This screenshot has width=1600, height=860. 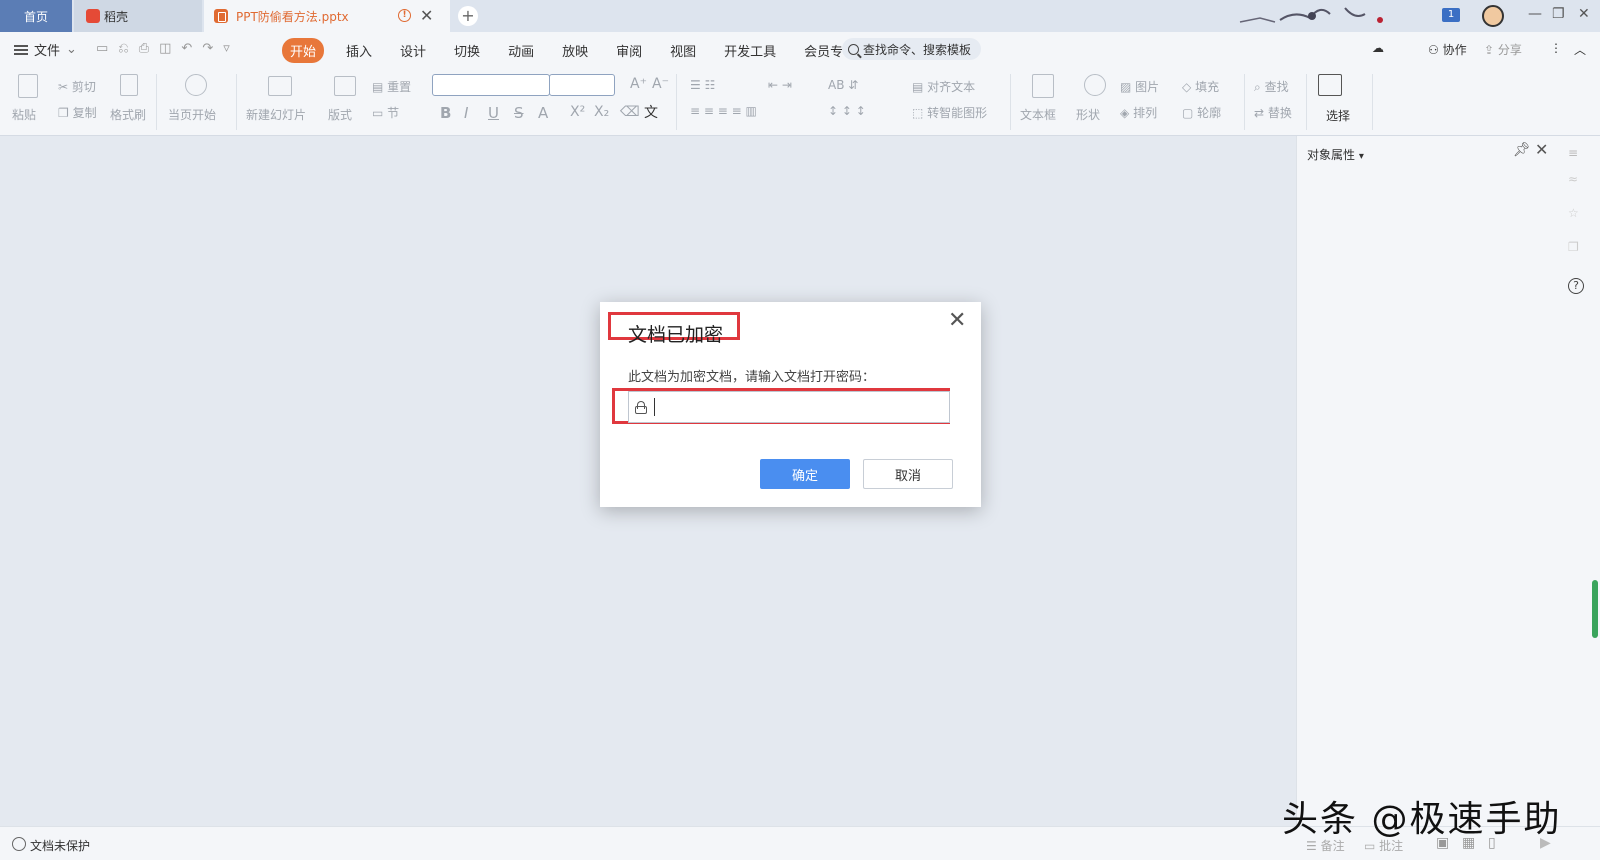 What do you see at coordinates (426, 15) in the screenshot?
I see `close-tab-icon: ✕` at bounding box center [426, 15].